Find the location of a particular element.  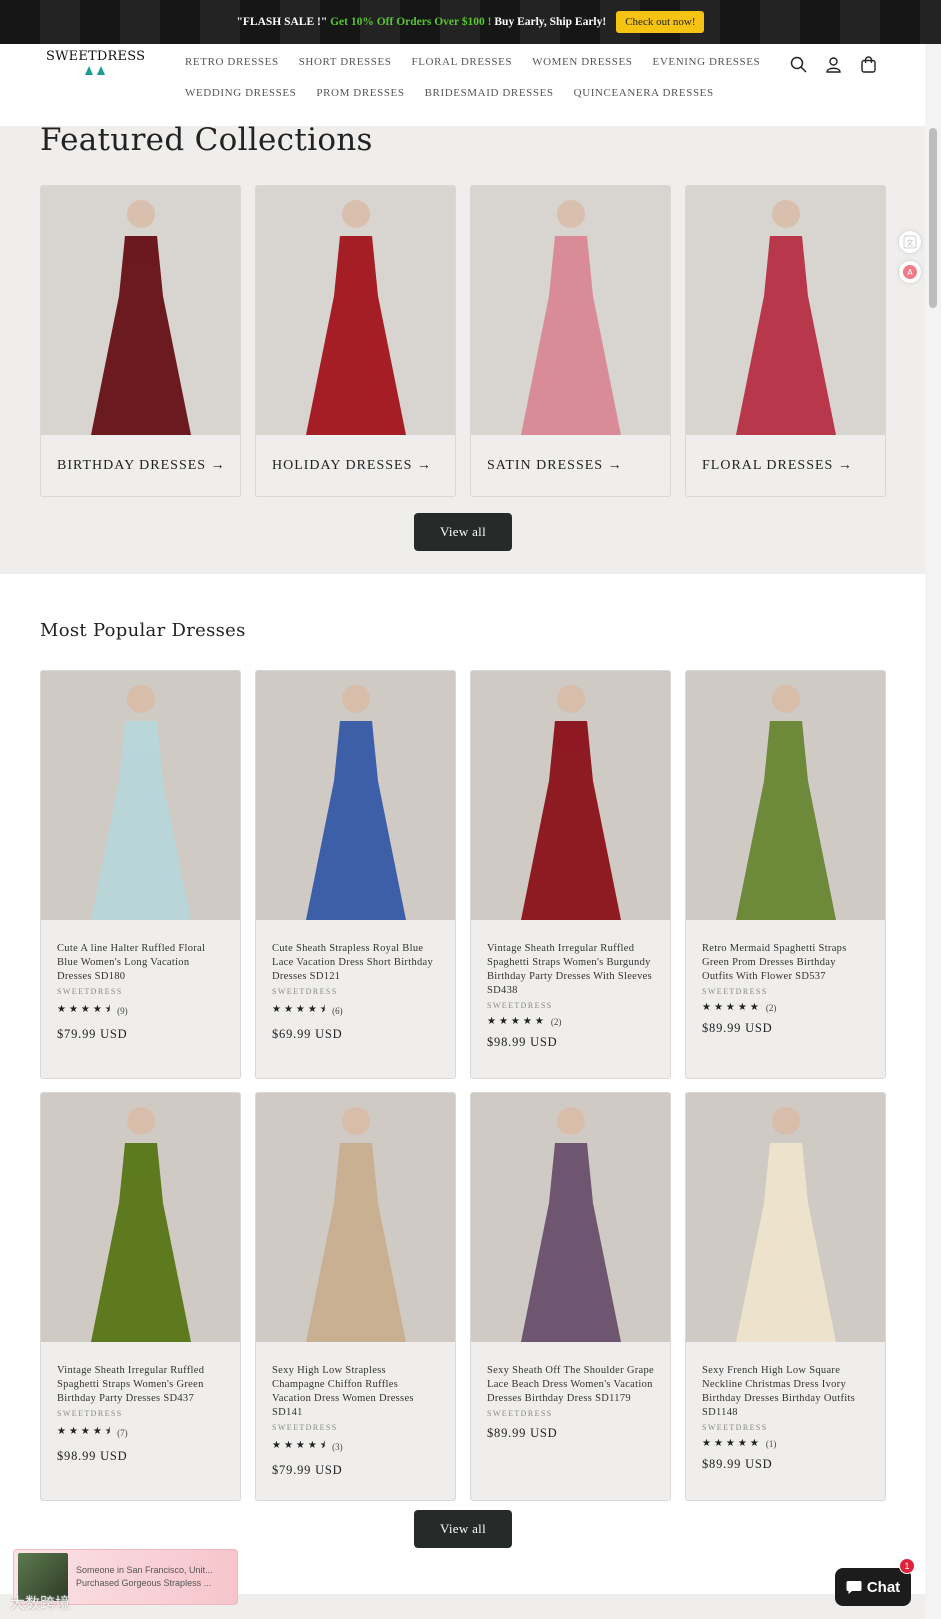

nav-item-evening-dresses: EVENING DRESSES is located at coordinates (712, 62).